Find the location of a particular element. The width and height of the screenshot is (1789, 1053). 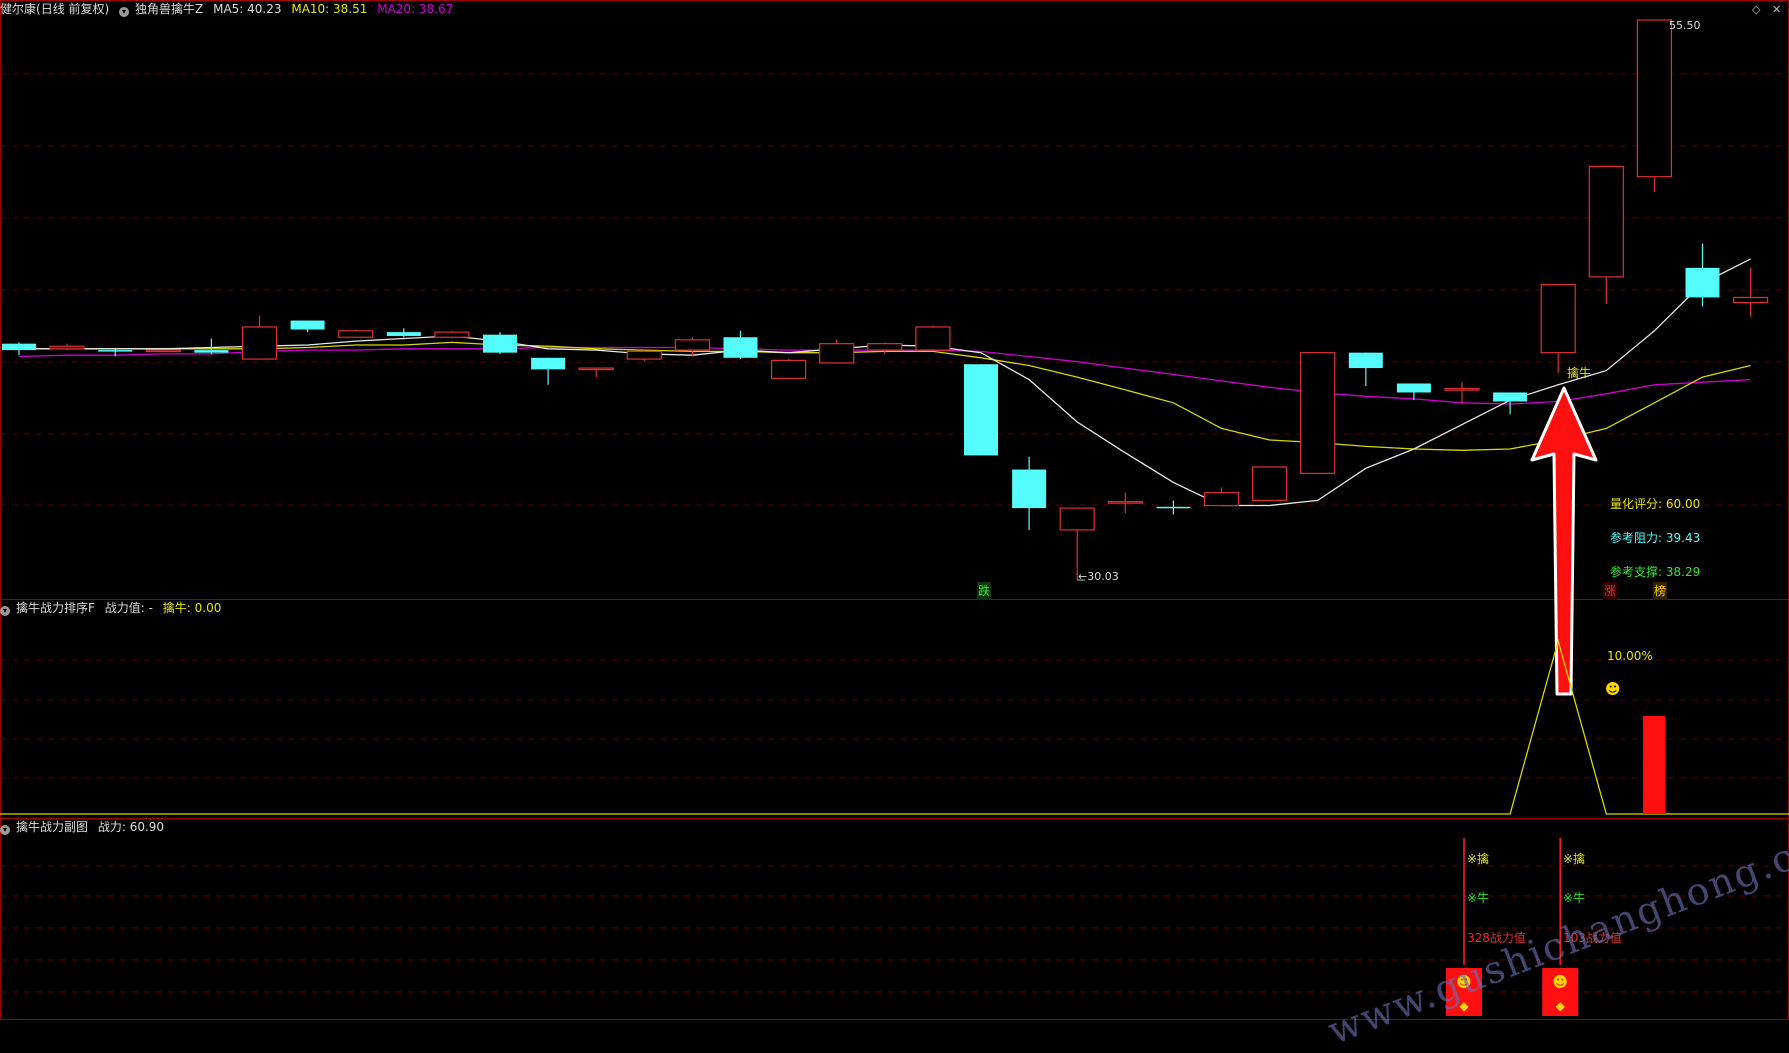

bang-badge: 榜 is located at coordinates (1660, 591).